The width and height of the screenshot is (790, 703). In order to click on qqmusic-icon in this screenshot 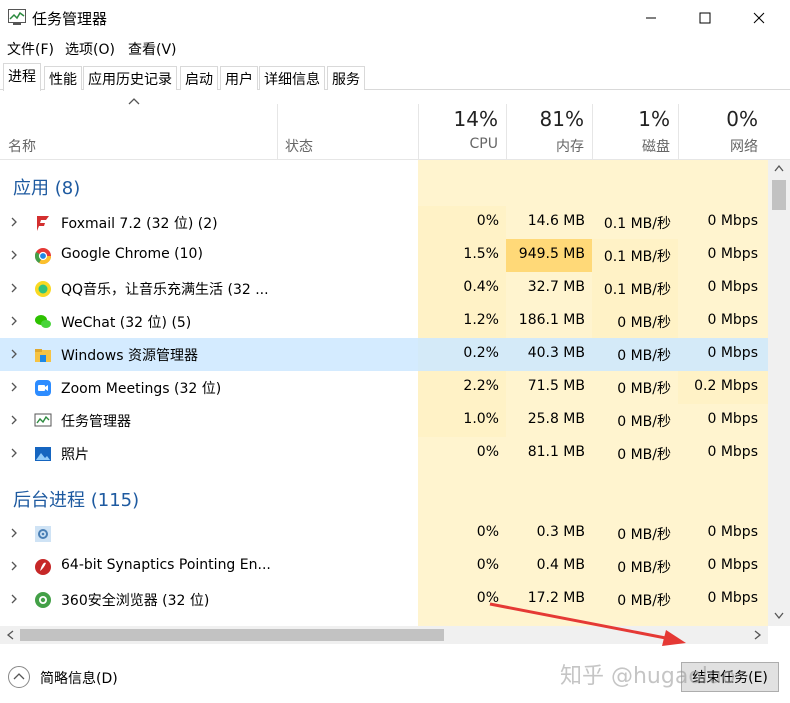, I will do `click(43, 289)`.